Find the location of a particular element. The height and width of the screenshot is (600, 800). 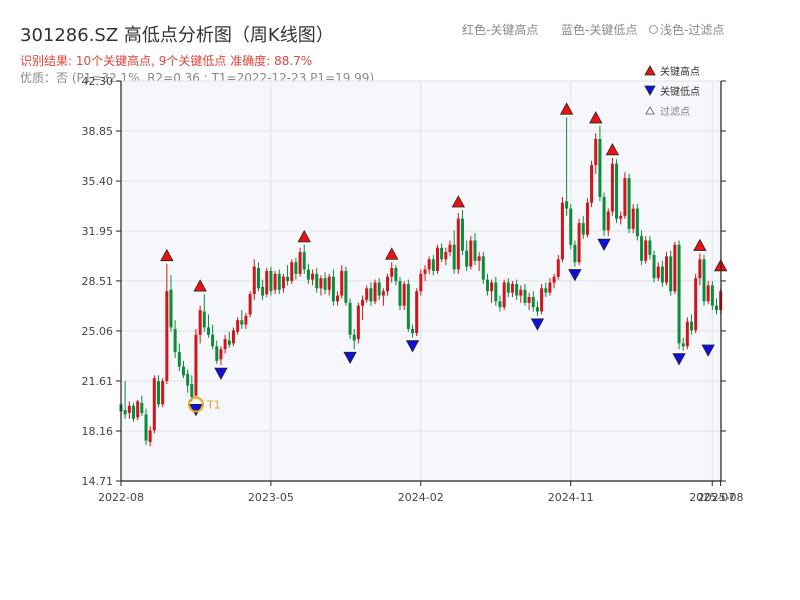

y-tick-label: 28.51 is located at coordinates (98, 281).